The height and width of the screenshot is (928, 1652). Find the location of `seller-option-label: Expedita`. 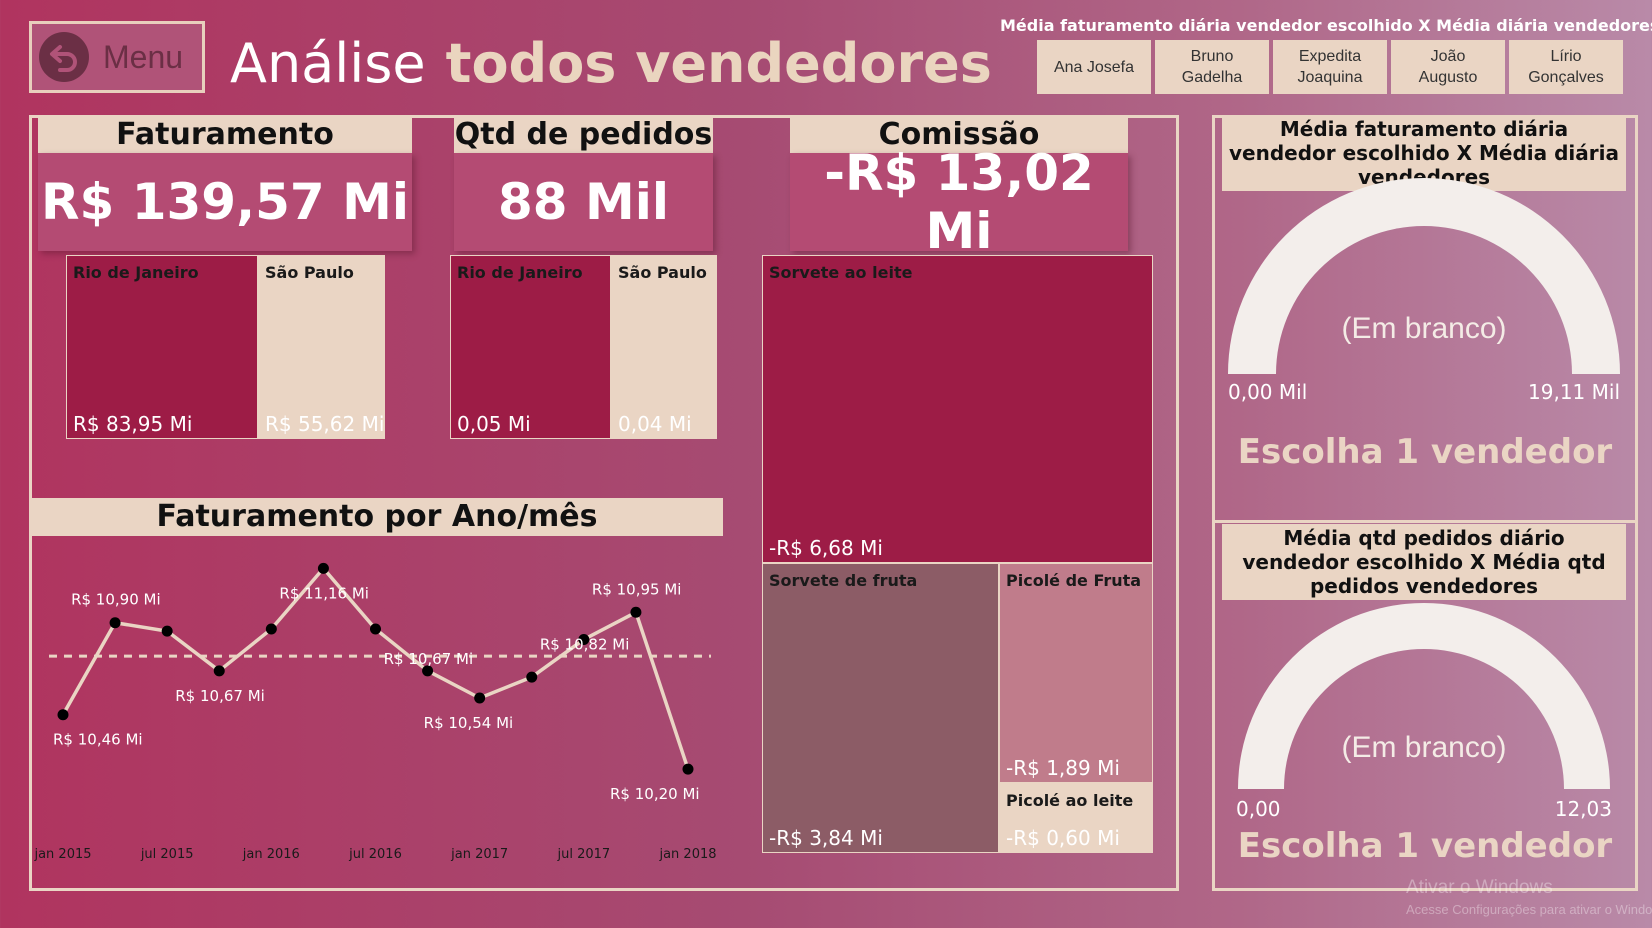

seller-option-label: Expedita is located at coordinates (1330, 56).